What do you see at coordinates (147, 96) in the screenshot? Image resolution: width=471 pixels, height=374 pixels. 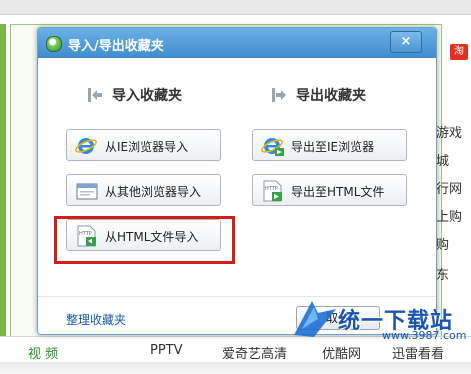 I see `import-section-title: 导入收藏夹` at bounding box center [147, 96].